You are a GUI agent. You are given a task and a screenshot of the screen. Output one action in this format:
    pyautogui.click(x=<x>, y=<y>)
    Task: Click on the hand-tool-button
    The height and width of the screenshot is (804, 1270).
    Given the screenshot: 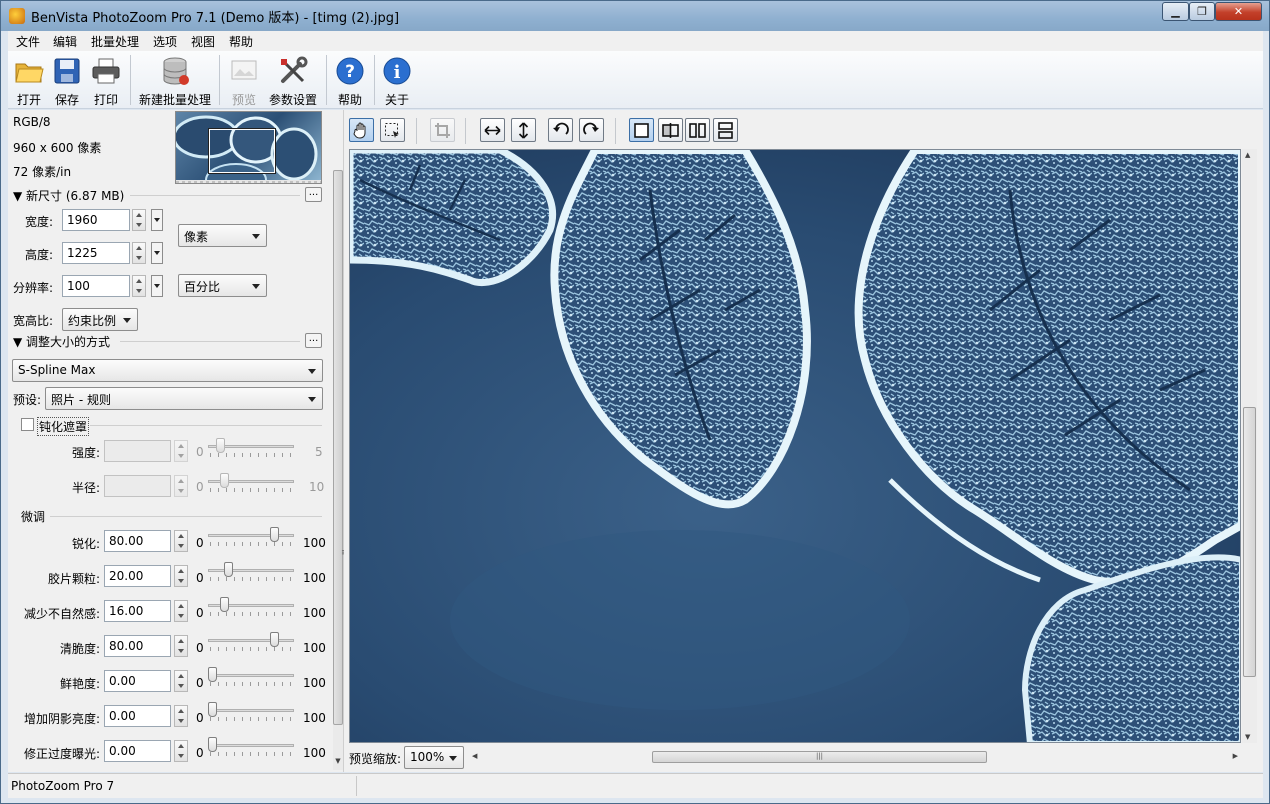 What is the action you would take?
    pyautogui.click(x=361, y=130)
    